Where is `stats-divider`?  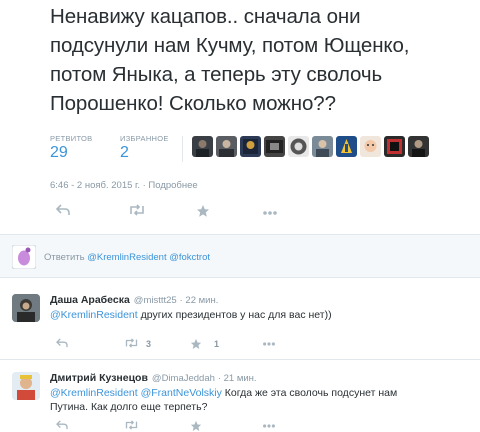 stats-divider is located at coordinates (182, 149).